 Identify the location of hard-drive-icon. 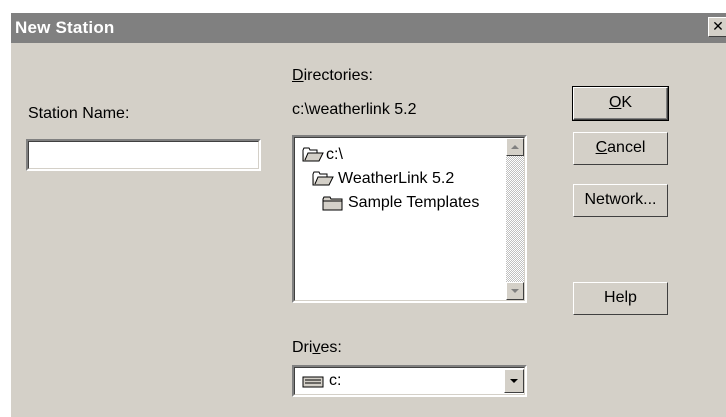
(313, 382).